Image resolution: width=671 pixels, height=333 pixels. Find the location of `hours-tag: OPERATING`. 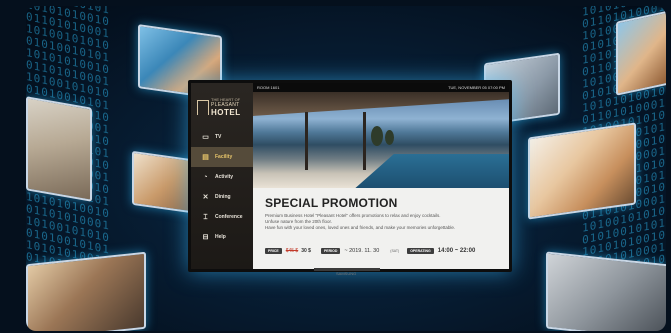

hours-tag: OPERATING is located at coordinates (420, 251).